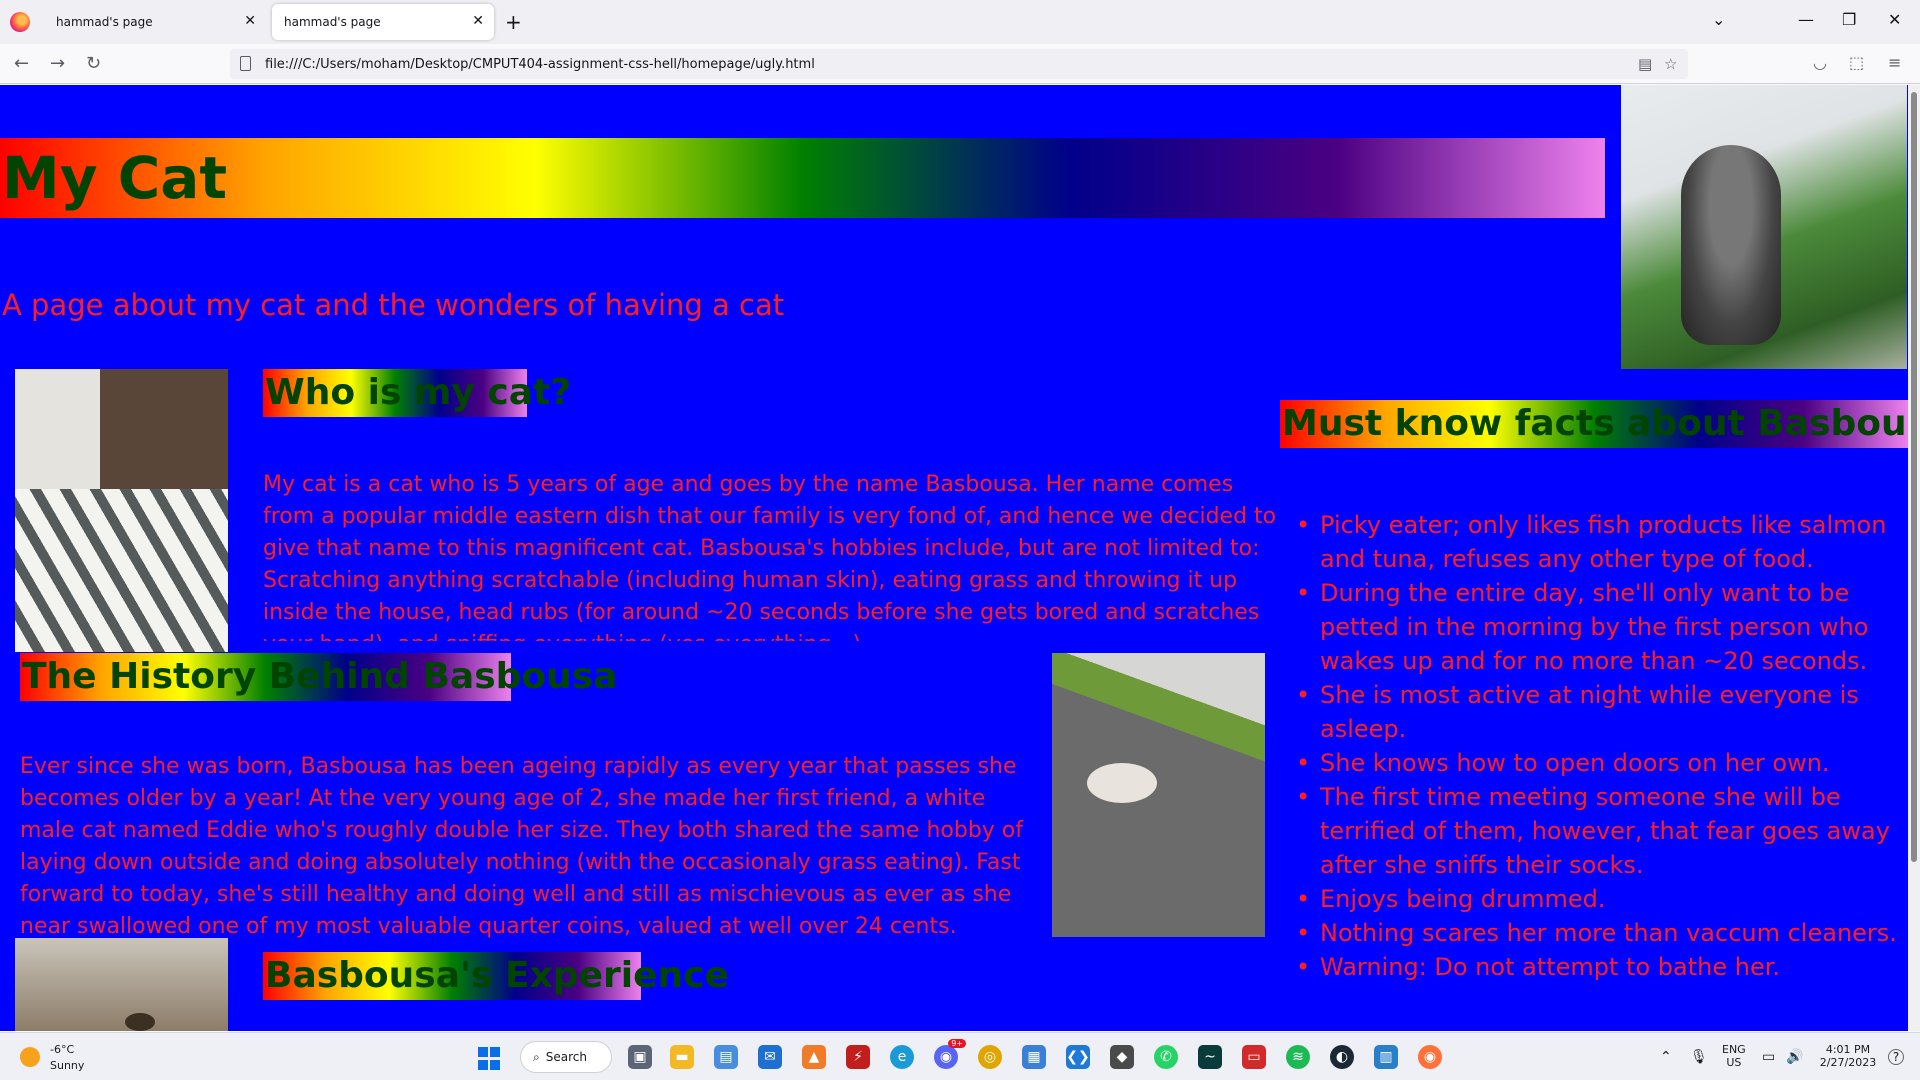 The width and height of the screenshot is (1920, 1080). Describe the element at coordinates (1849, 19) in the screenshot. I see `restore-icon: ❐` at that location.